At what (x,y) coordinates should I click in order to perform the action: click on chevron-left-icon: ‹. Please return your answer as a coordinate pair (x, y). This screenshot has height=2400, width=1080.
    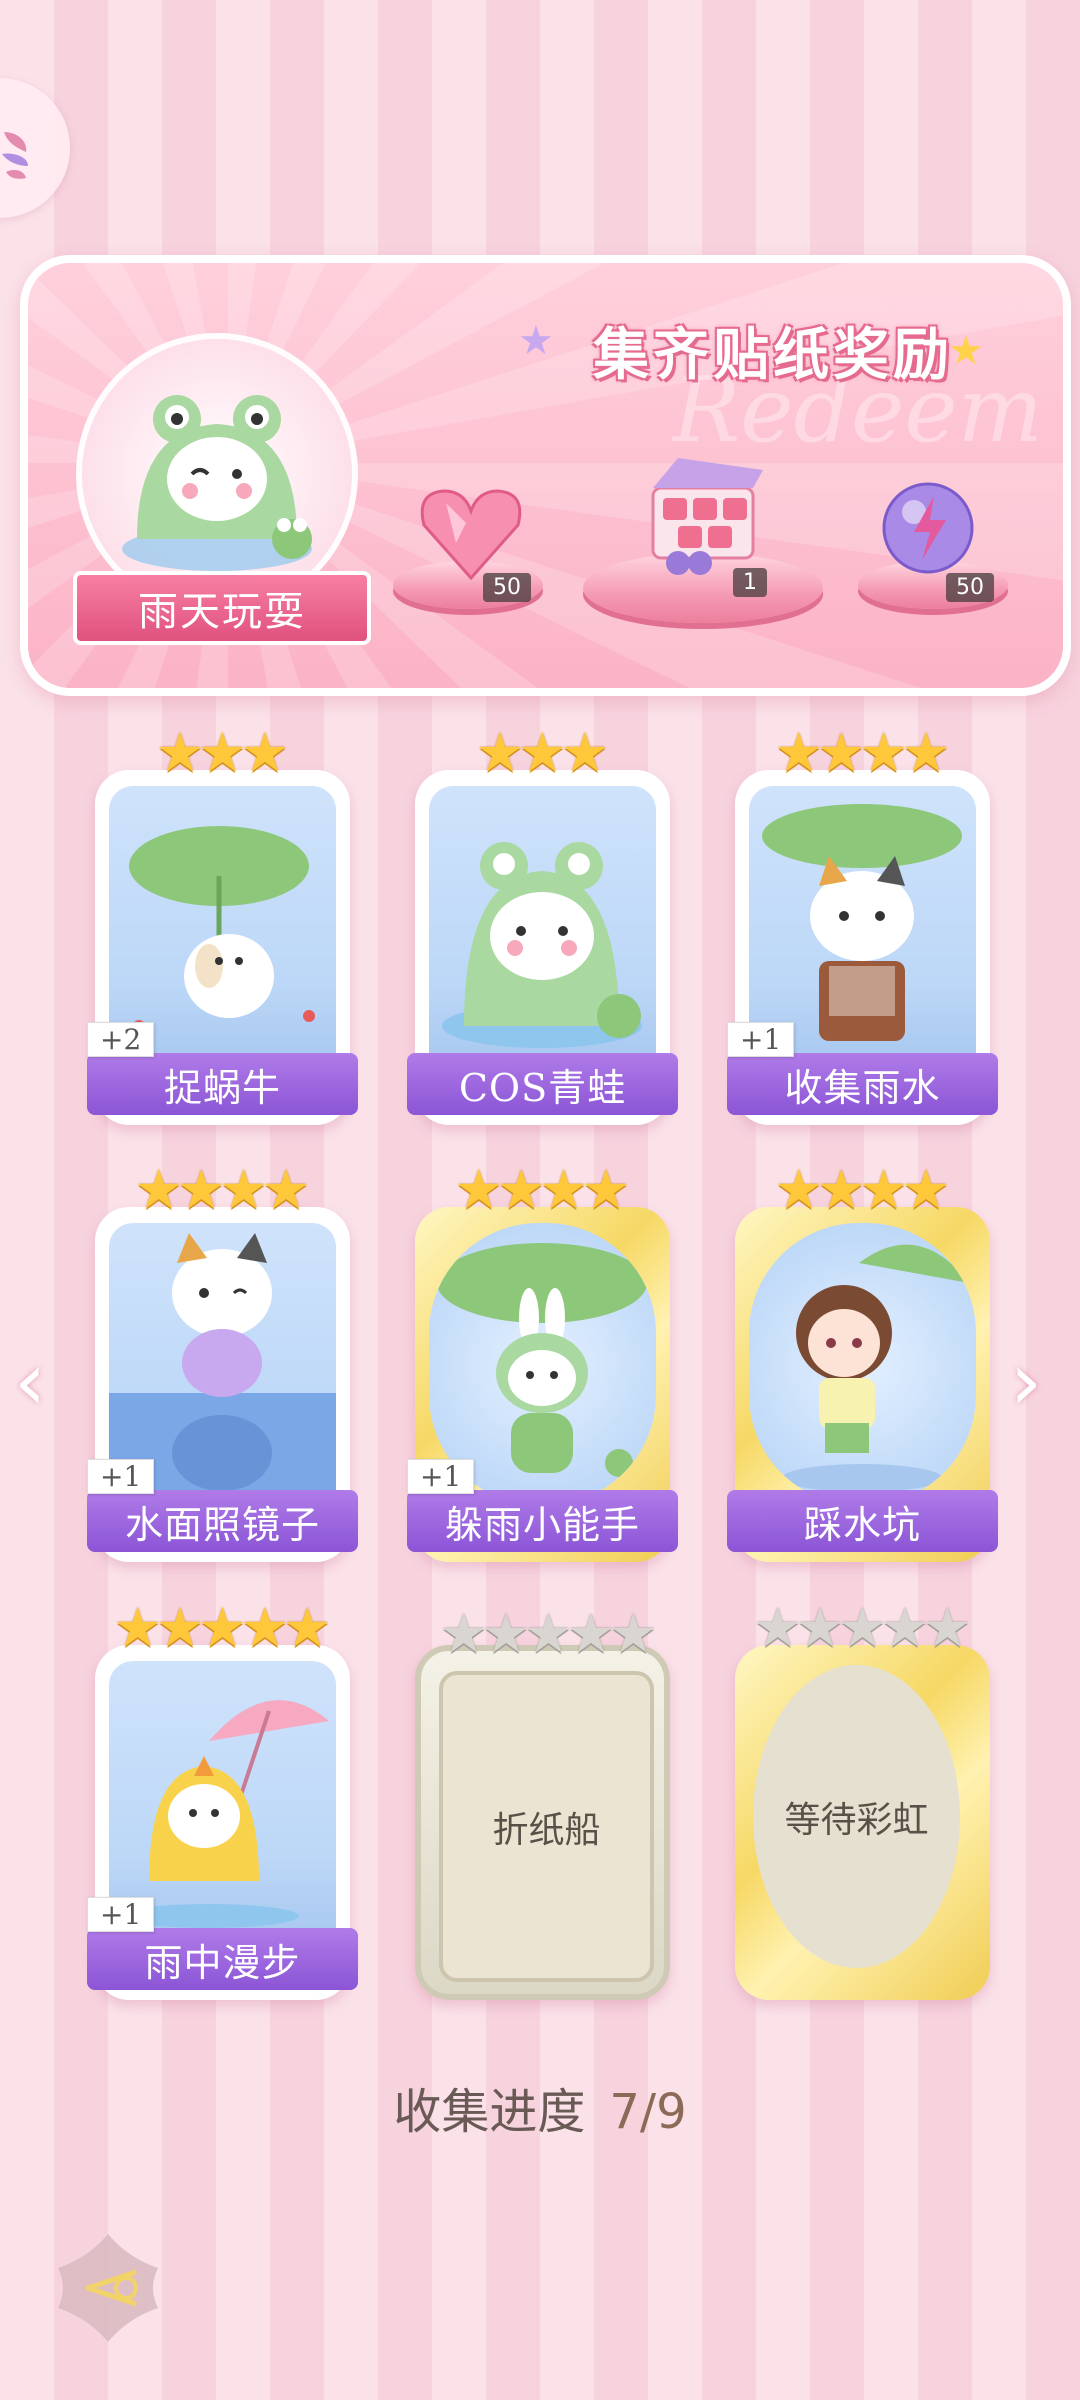
    Looking at the image, I should click on (30, 1381).